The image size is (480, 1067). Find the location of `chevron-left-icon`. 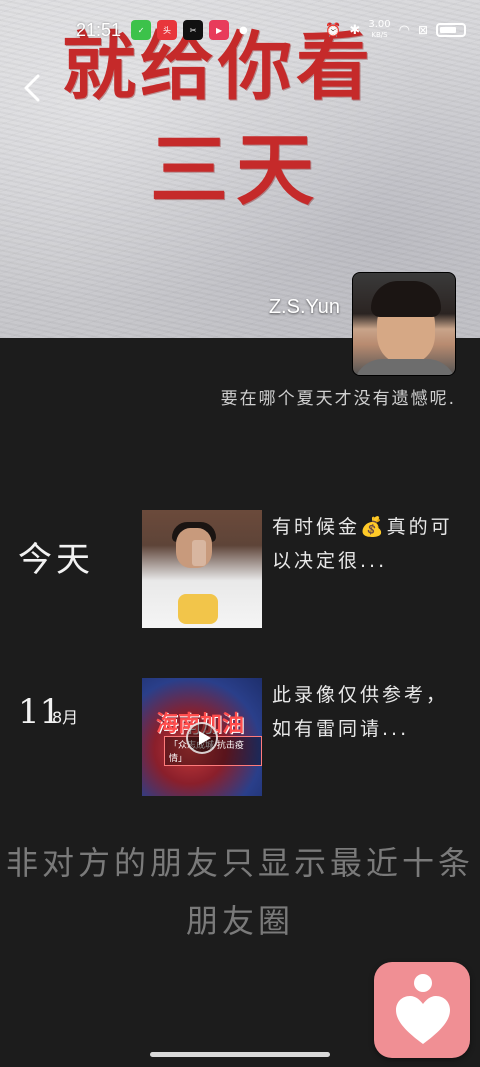

chevron-left-icon is located at coordinates (32, 88).